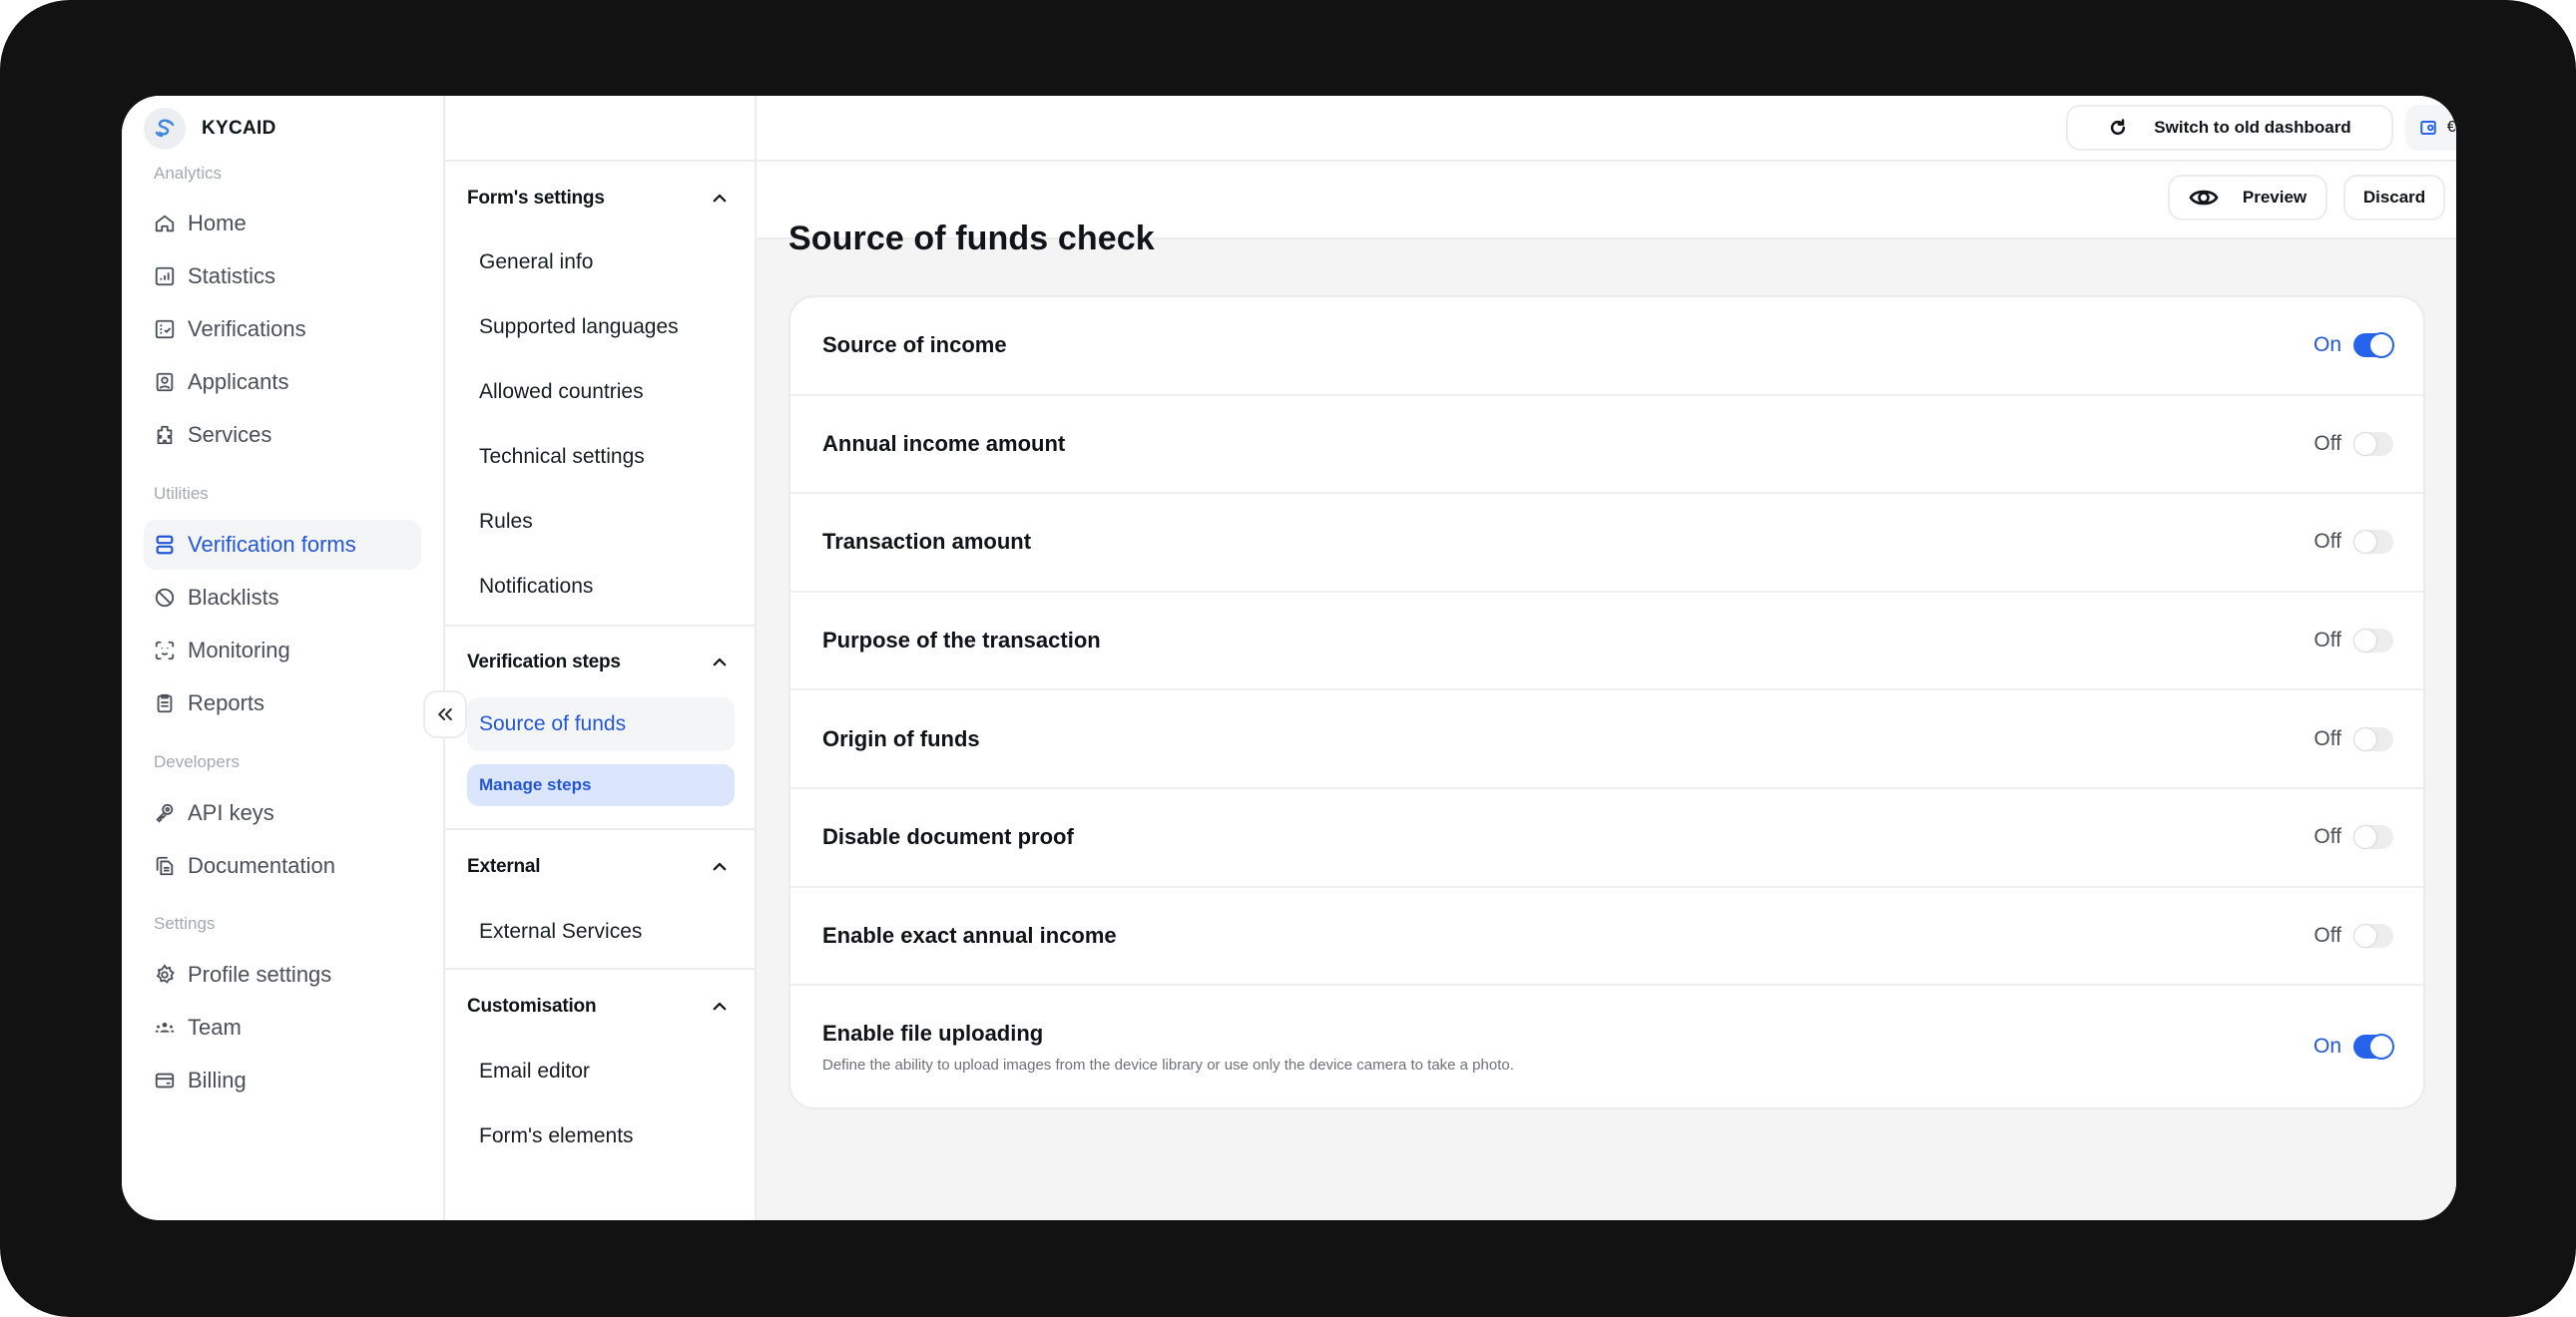 The height and width of the screenshot is (1317, 2576). What do you see at coordinates (927, 542) in the screenshot?
I see `setting-label: Transaction amount` at bounding box center [927, 542].